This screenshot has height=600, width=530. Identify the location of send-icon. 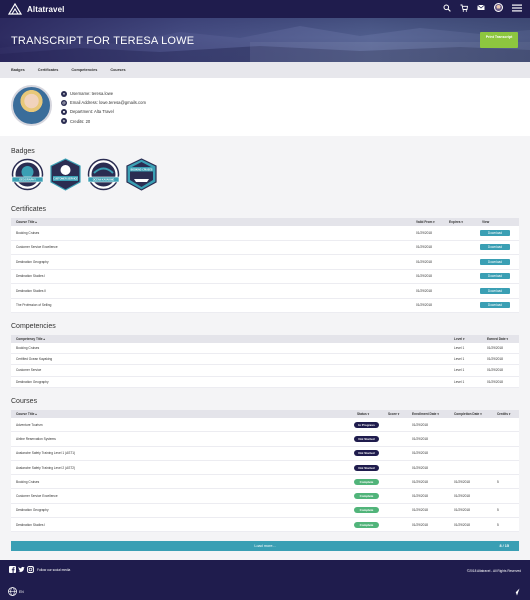
(516, 592).